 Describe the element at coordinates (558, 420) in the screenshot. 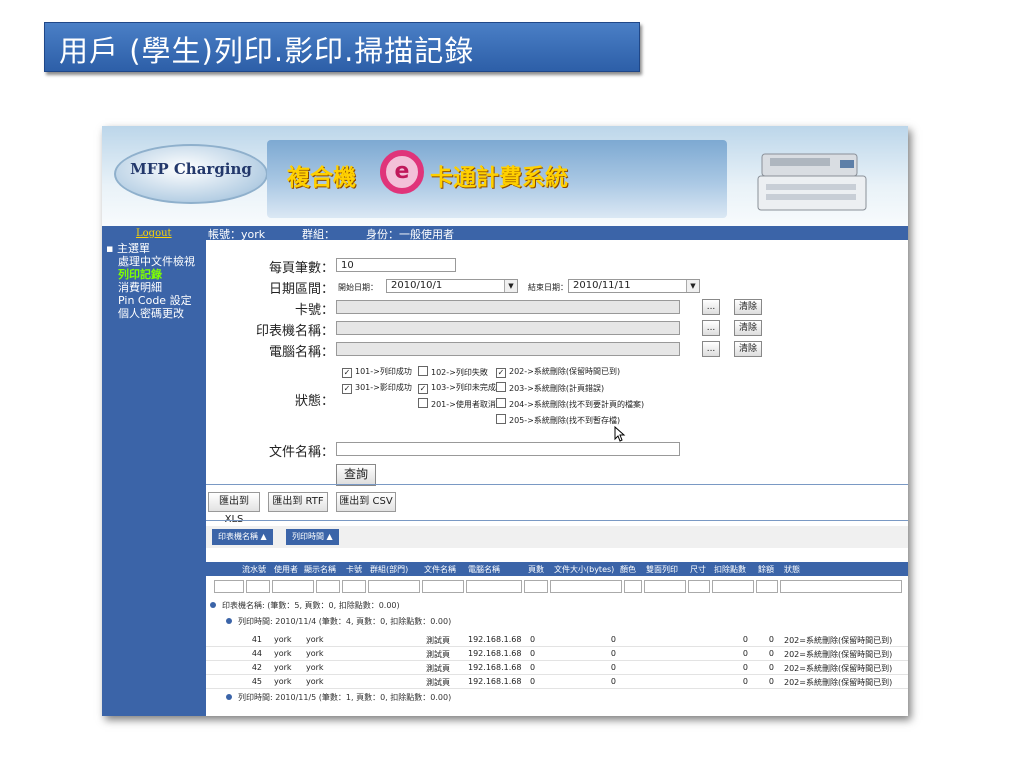

I see `status-205-checkbox: 205->系統刪除(找不到暫存檔)` at that location.